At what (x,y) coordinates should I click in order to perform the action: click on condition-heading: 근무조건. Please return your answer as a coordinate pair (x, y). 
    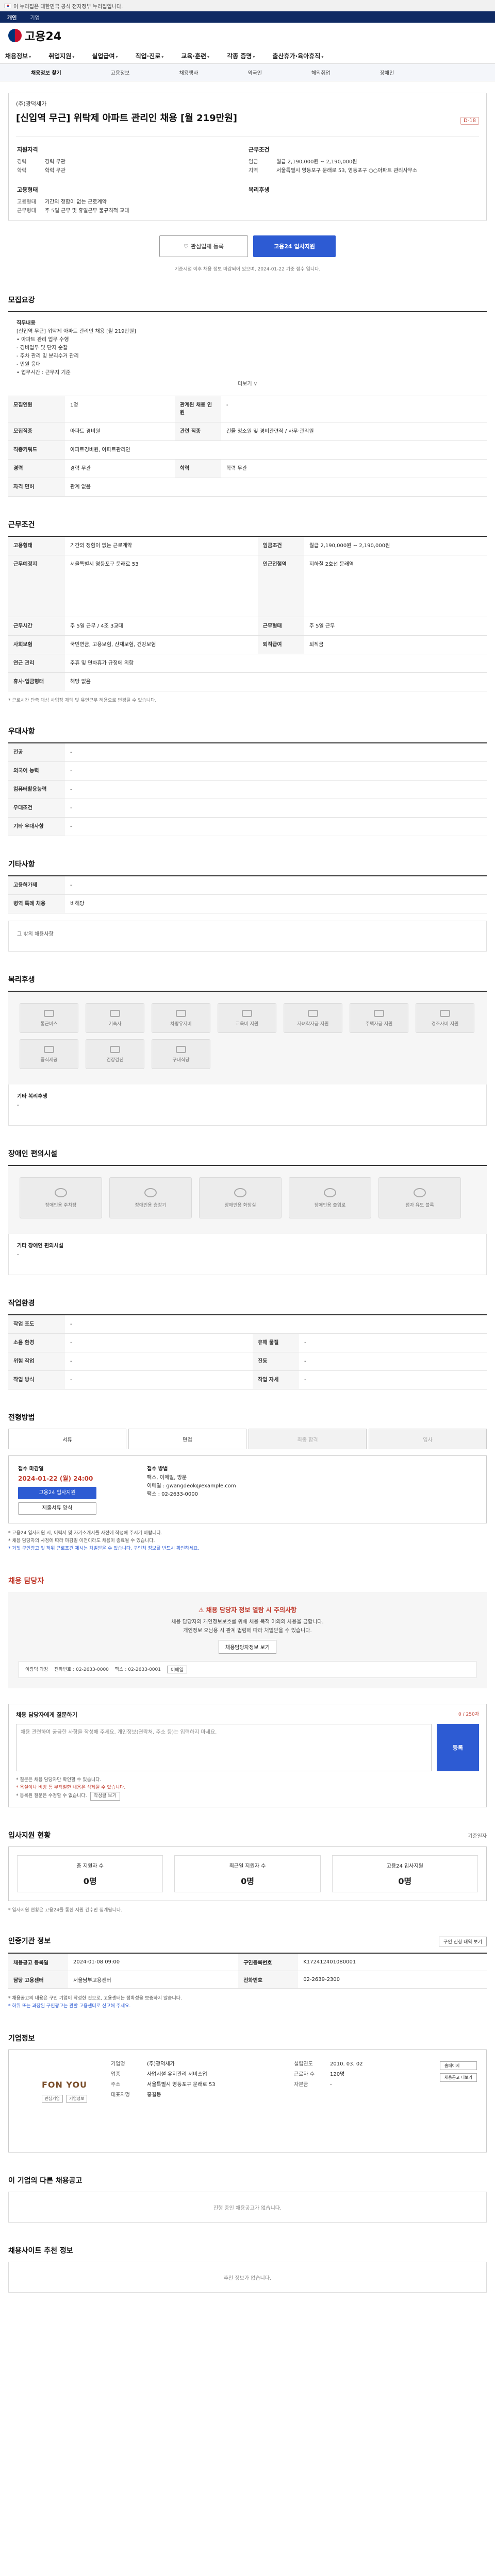
    Looking at the image, I should click on (259, 149).